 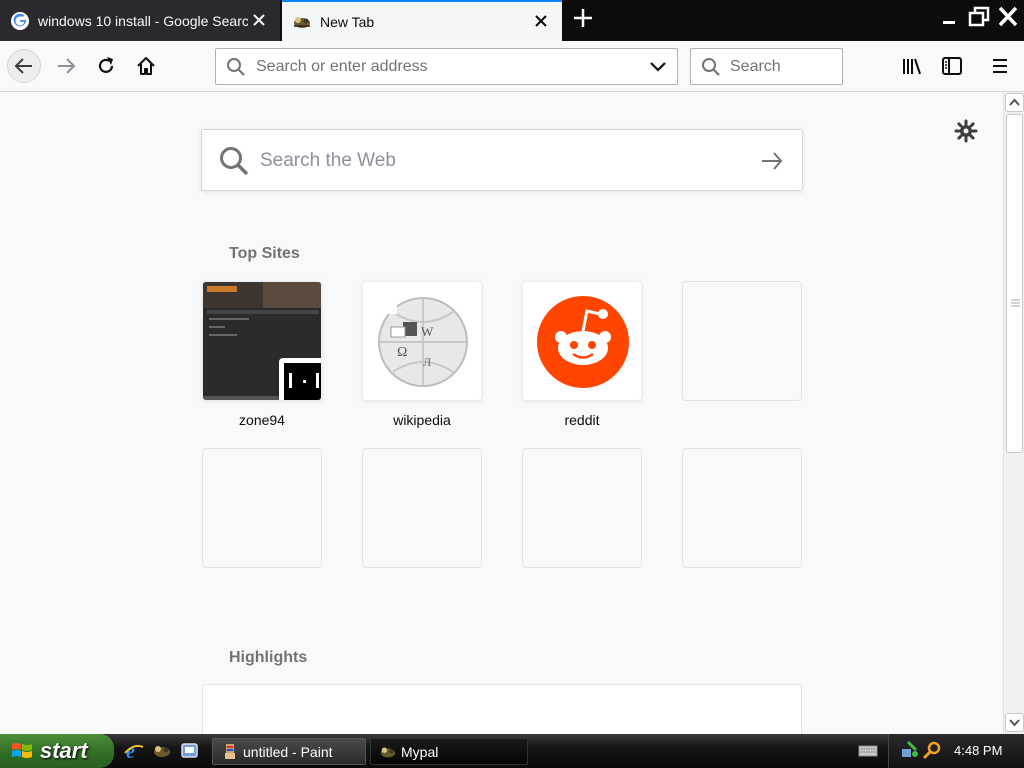 I want to click on navigation-toolbar, so click(x=512, y=66).